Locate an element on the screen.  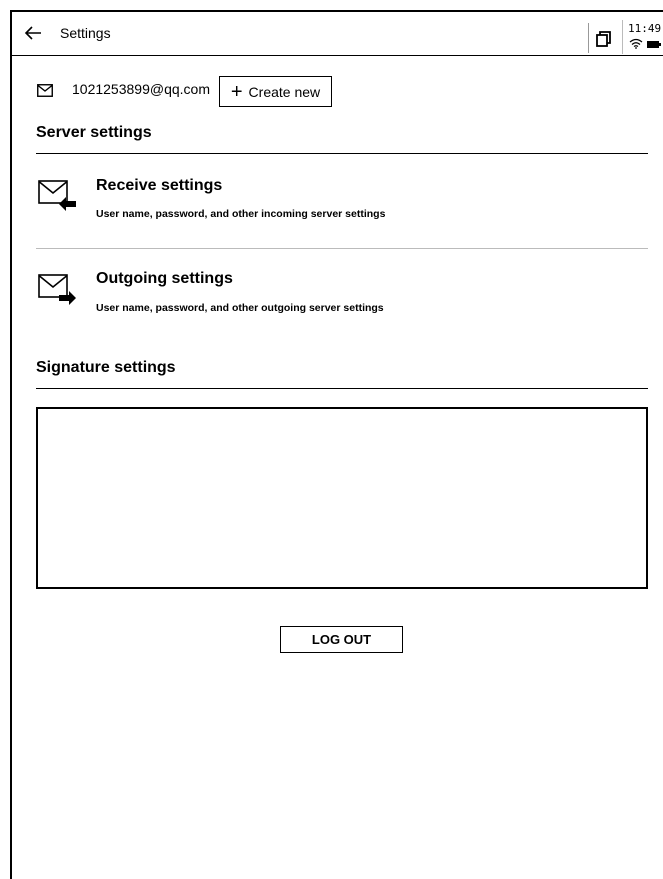
create-new-button: + Create new is located at coordinates (275, 91).